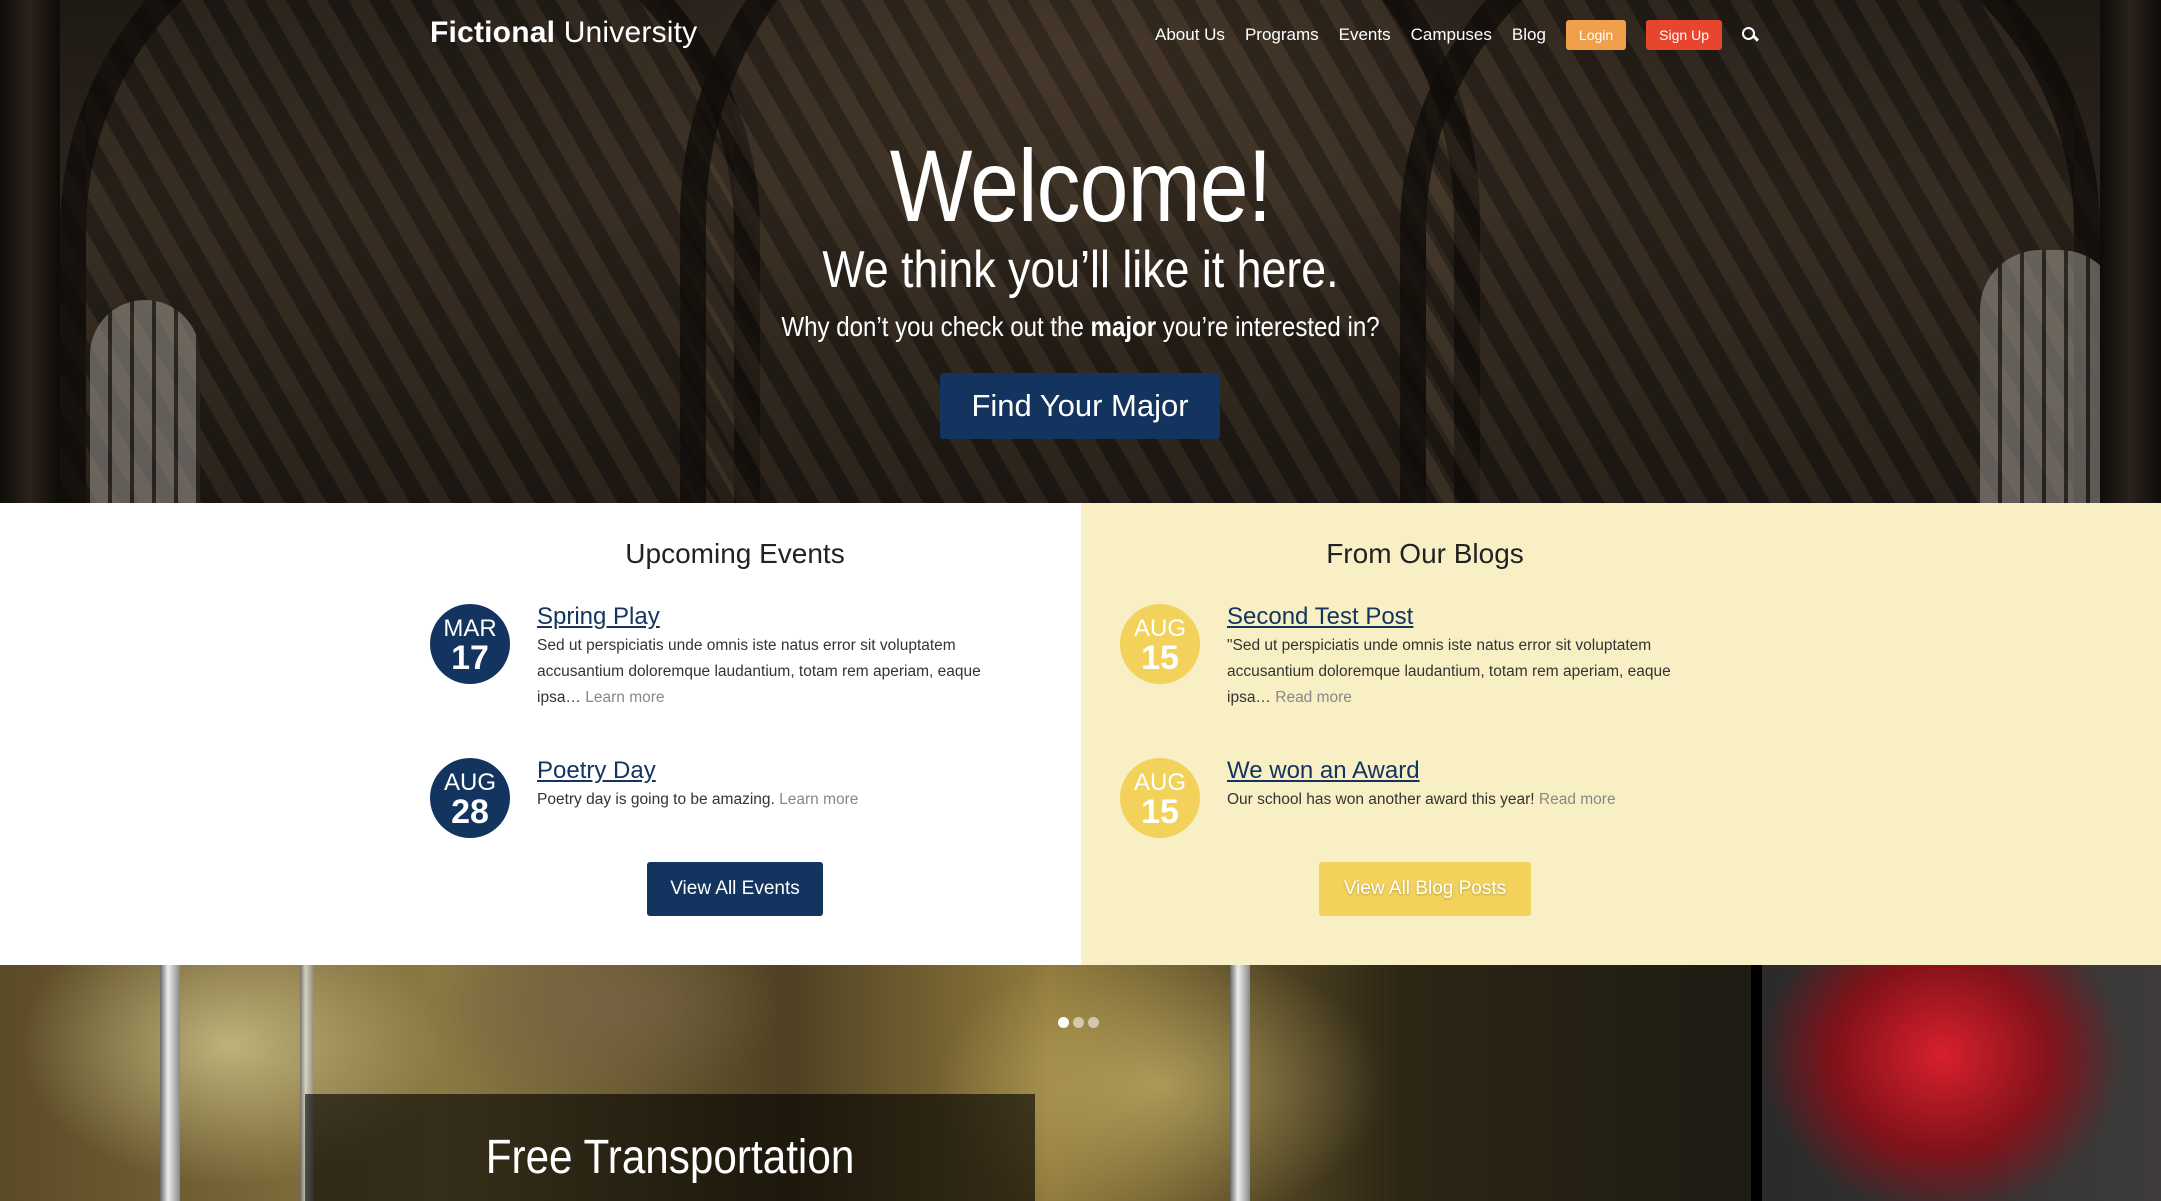 The height and width of the screenshot is (1201, 2161). Describe the element at coordinates (1123, 326) in the screenshot. I see `hero-prompt-bold: major` at that location.